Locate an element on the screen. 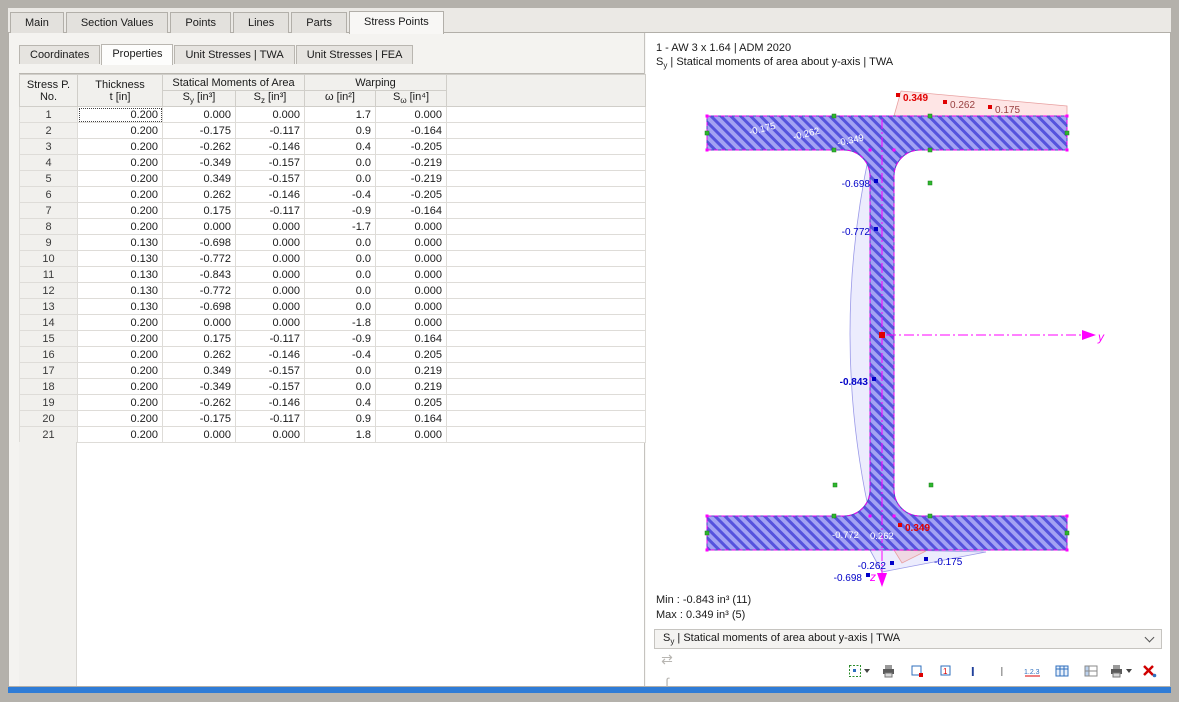 This screenshot has width=1179, height=702. cell-stress-point-no: 18 is located at coordinates (48, 386).